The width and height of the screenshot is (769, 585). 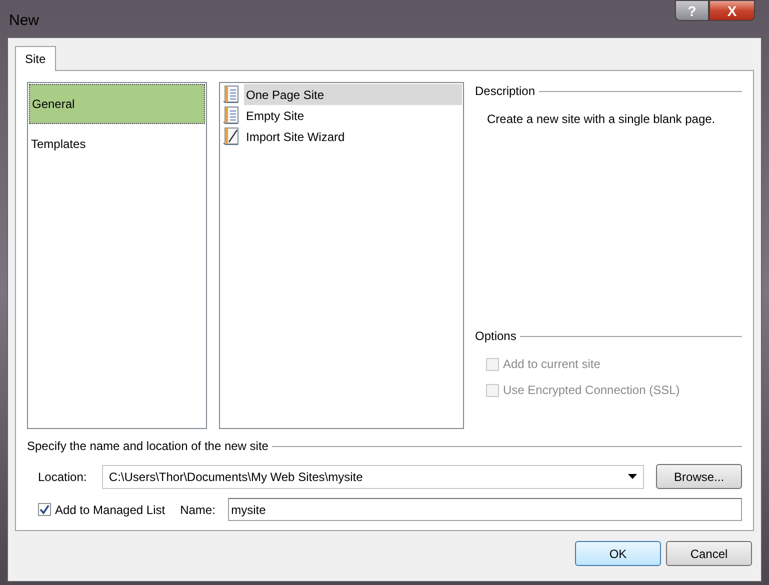 What do you see at coordinates (35, 58) in the screenshot?
I see `tab: Site` at bounding box center [35, 58].